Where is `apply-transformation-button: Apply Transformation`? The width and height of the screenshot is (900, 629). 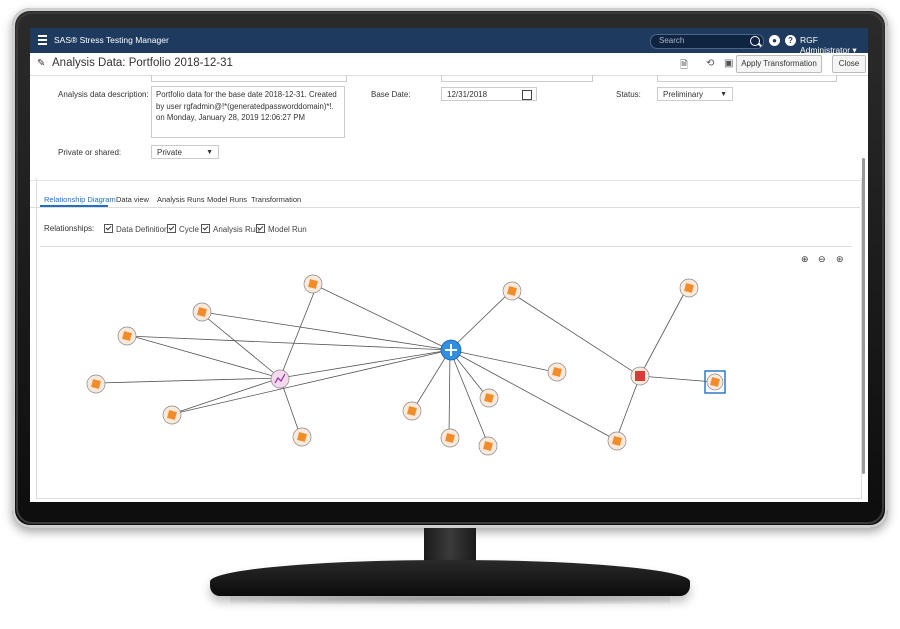
apply-transformation-button: Apply Transformation is located at coordinates (779, 64).